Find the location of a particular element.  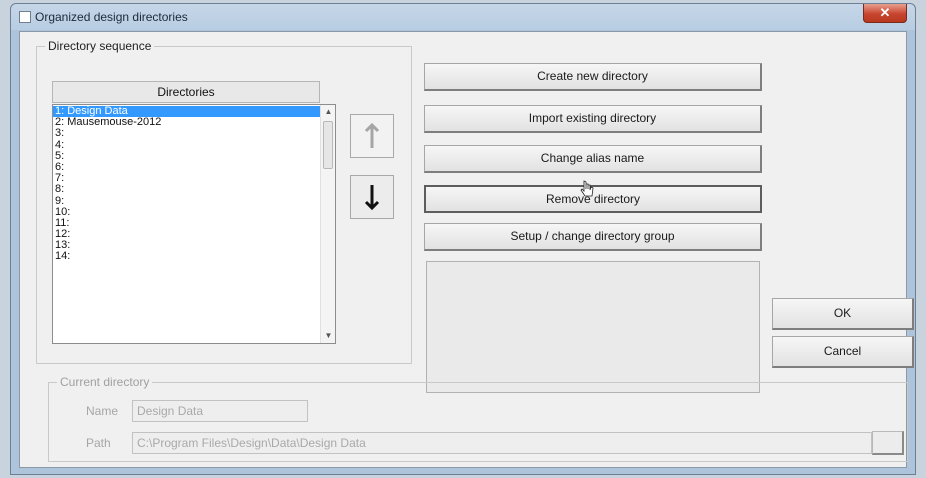

list-item: 5: is located at coordinates (187, 156).